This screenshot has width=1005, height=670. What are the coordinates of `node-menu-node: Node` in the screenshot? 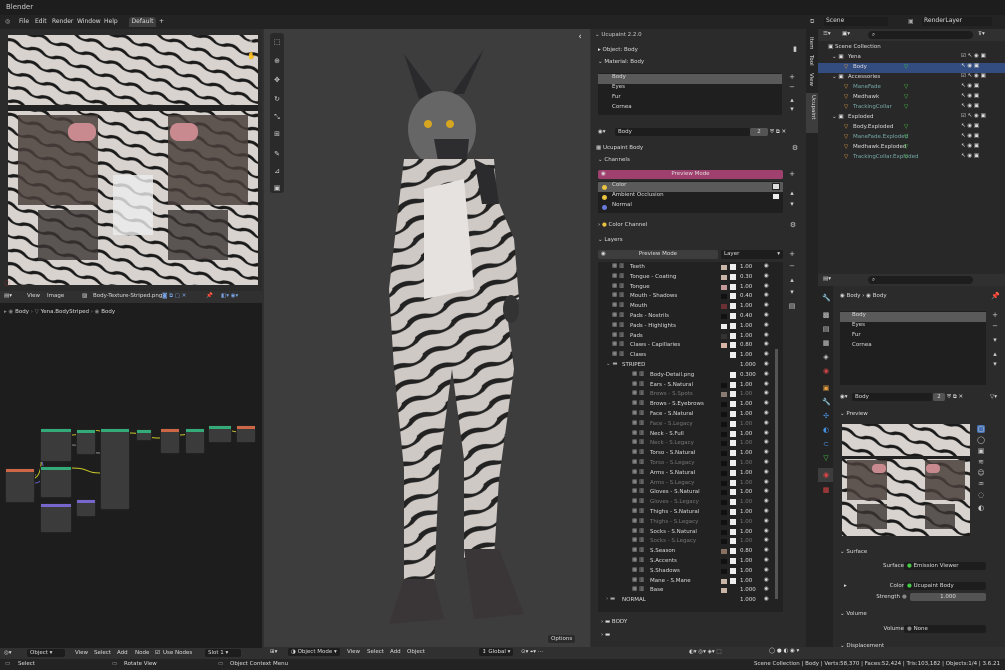 It's located at (142, 653).